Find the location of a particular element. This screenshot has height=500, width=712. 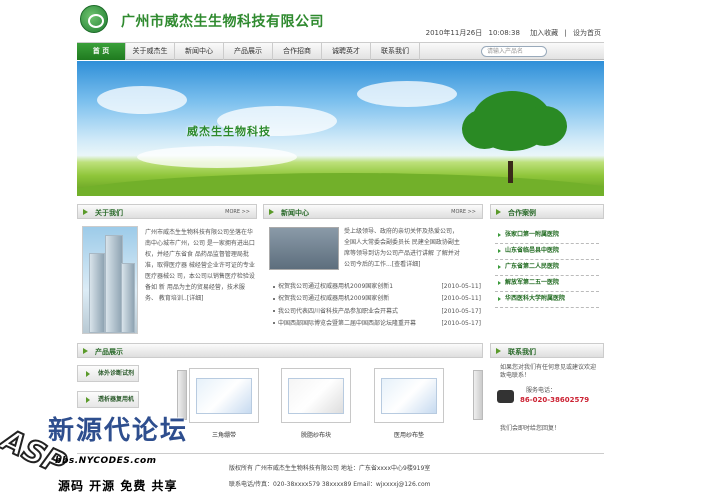

news-photo is located at coordinates (304, 248).